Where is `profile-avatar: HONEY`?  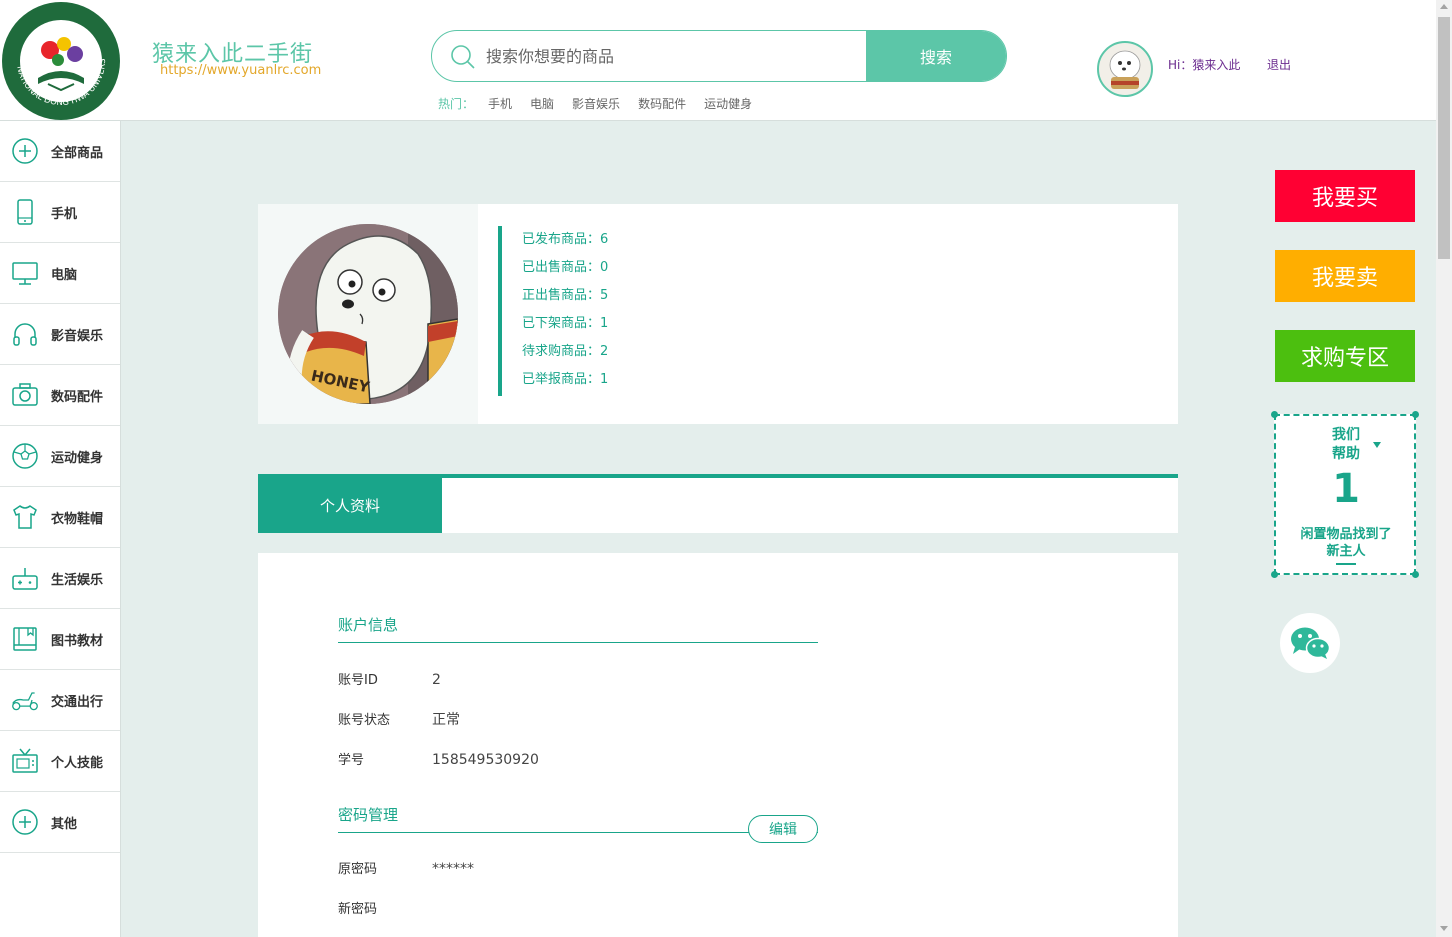
profile-avatar: HONEY is located at coordinates (368, 314).